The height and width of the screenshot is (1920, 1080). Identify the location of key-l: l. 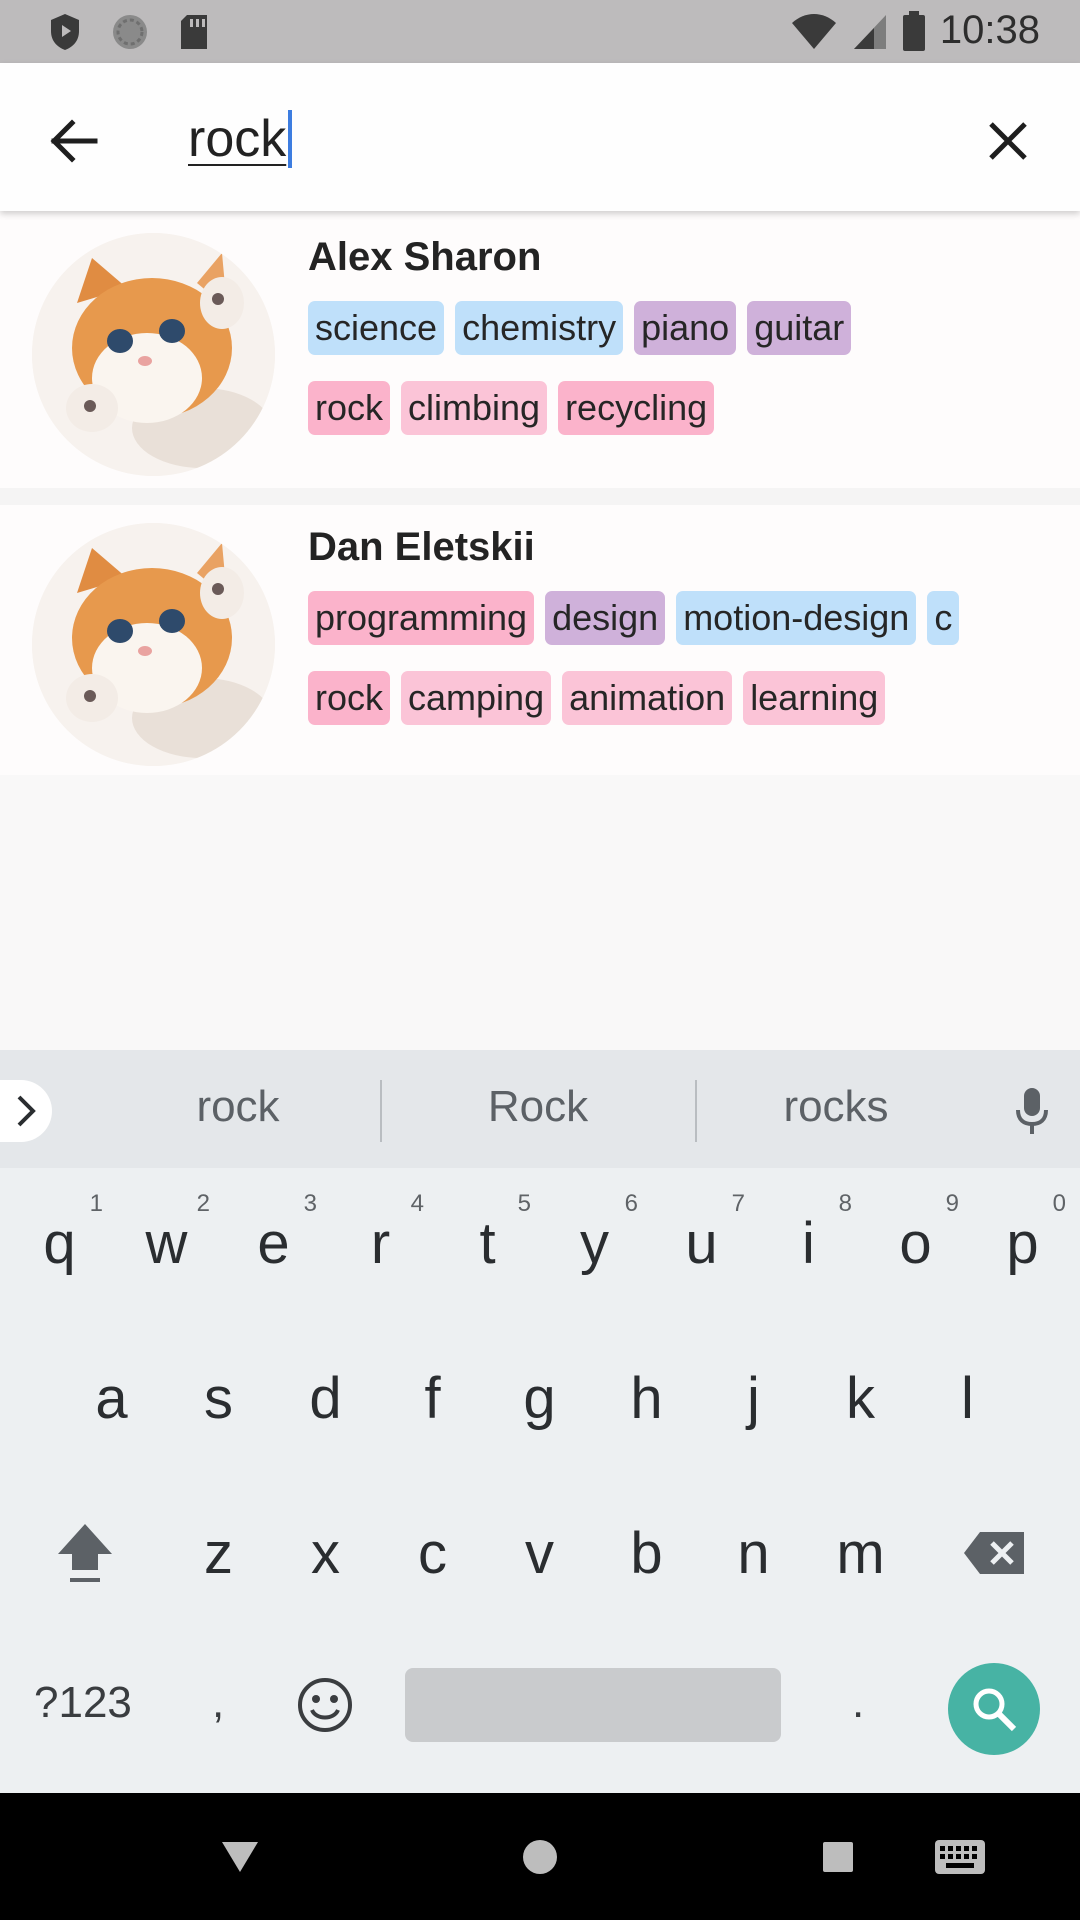
(967, 1398).